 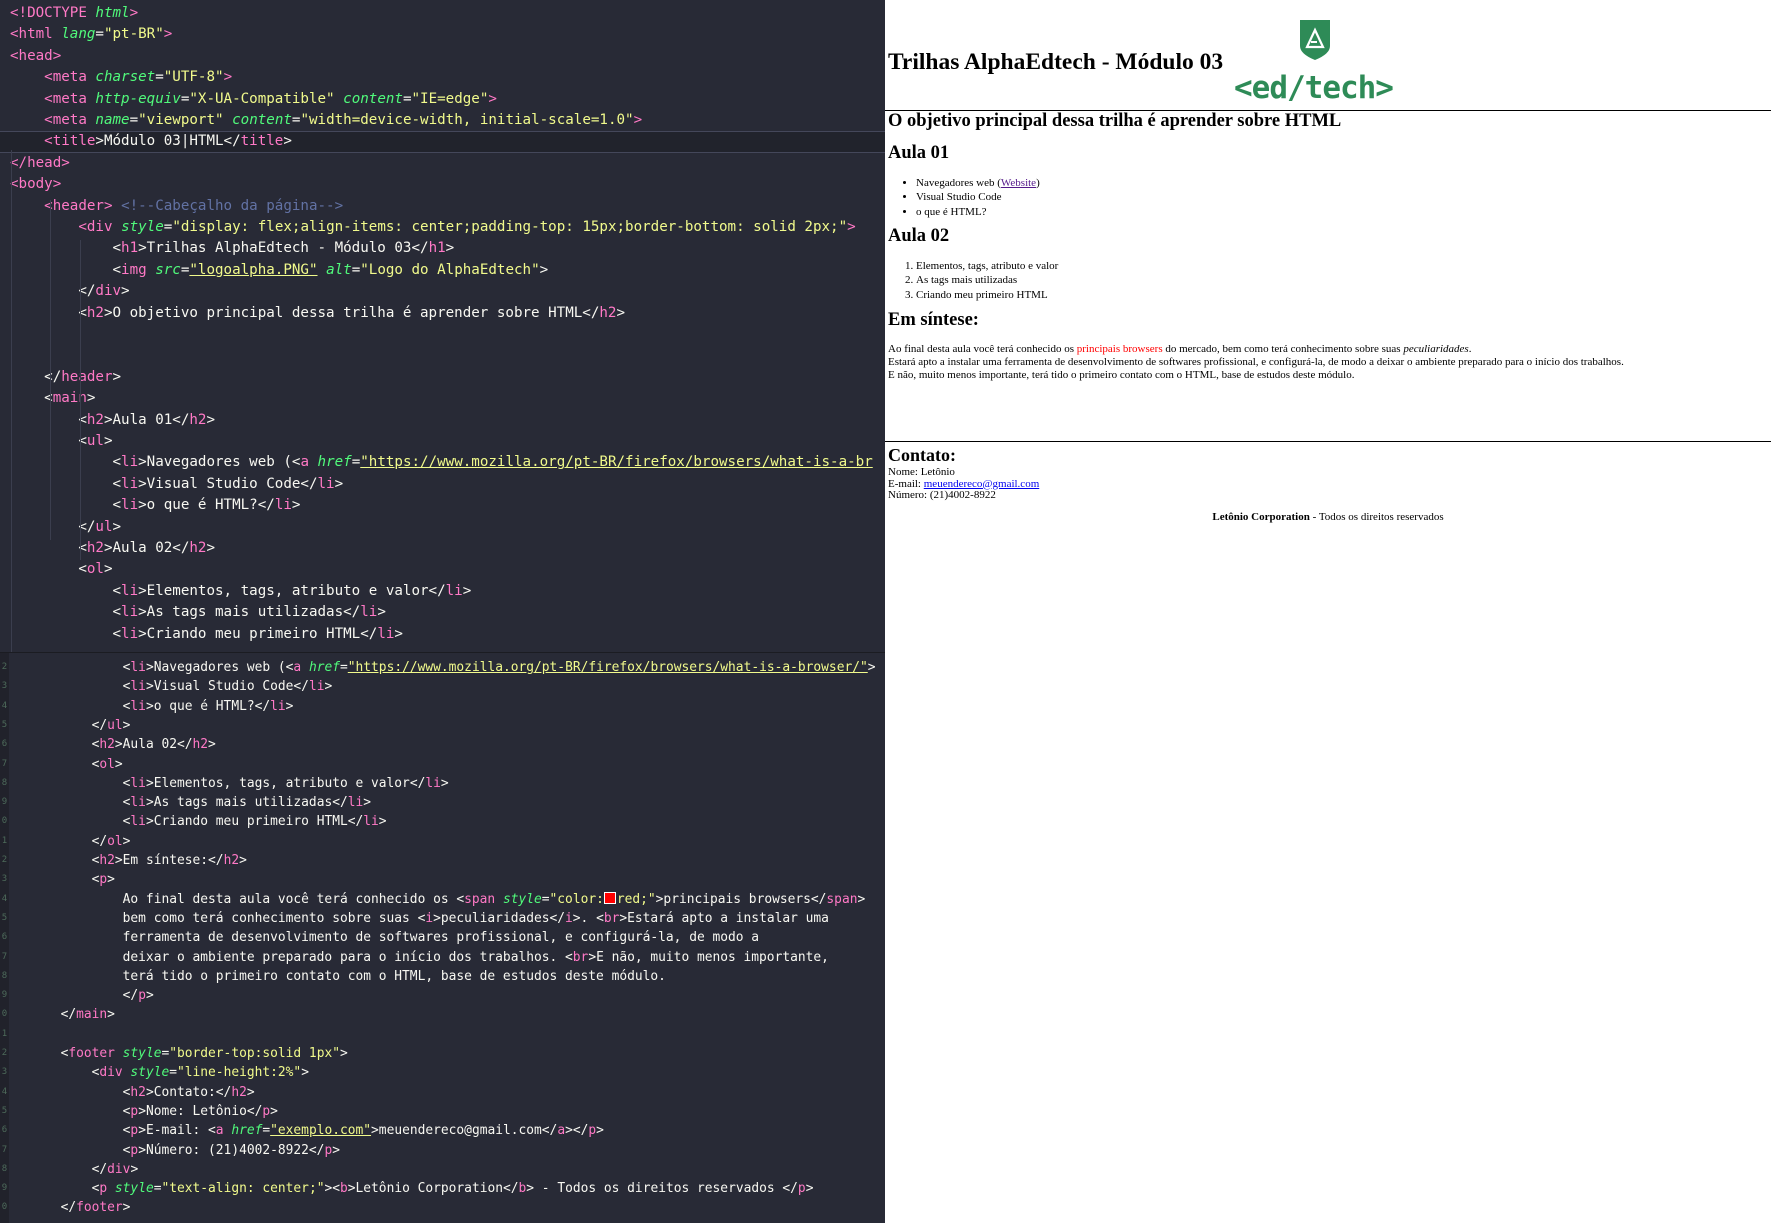 I want to click on code-line: </p>, so click(x=442, y=995).